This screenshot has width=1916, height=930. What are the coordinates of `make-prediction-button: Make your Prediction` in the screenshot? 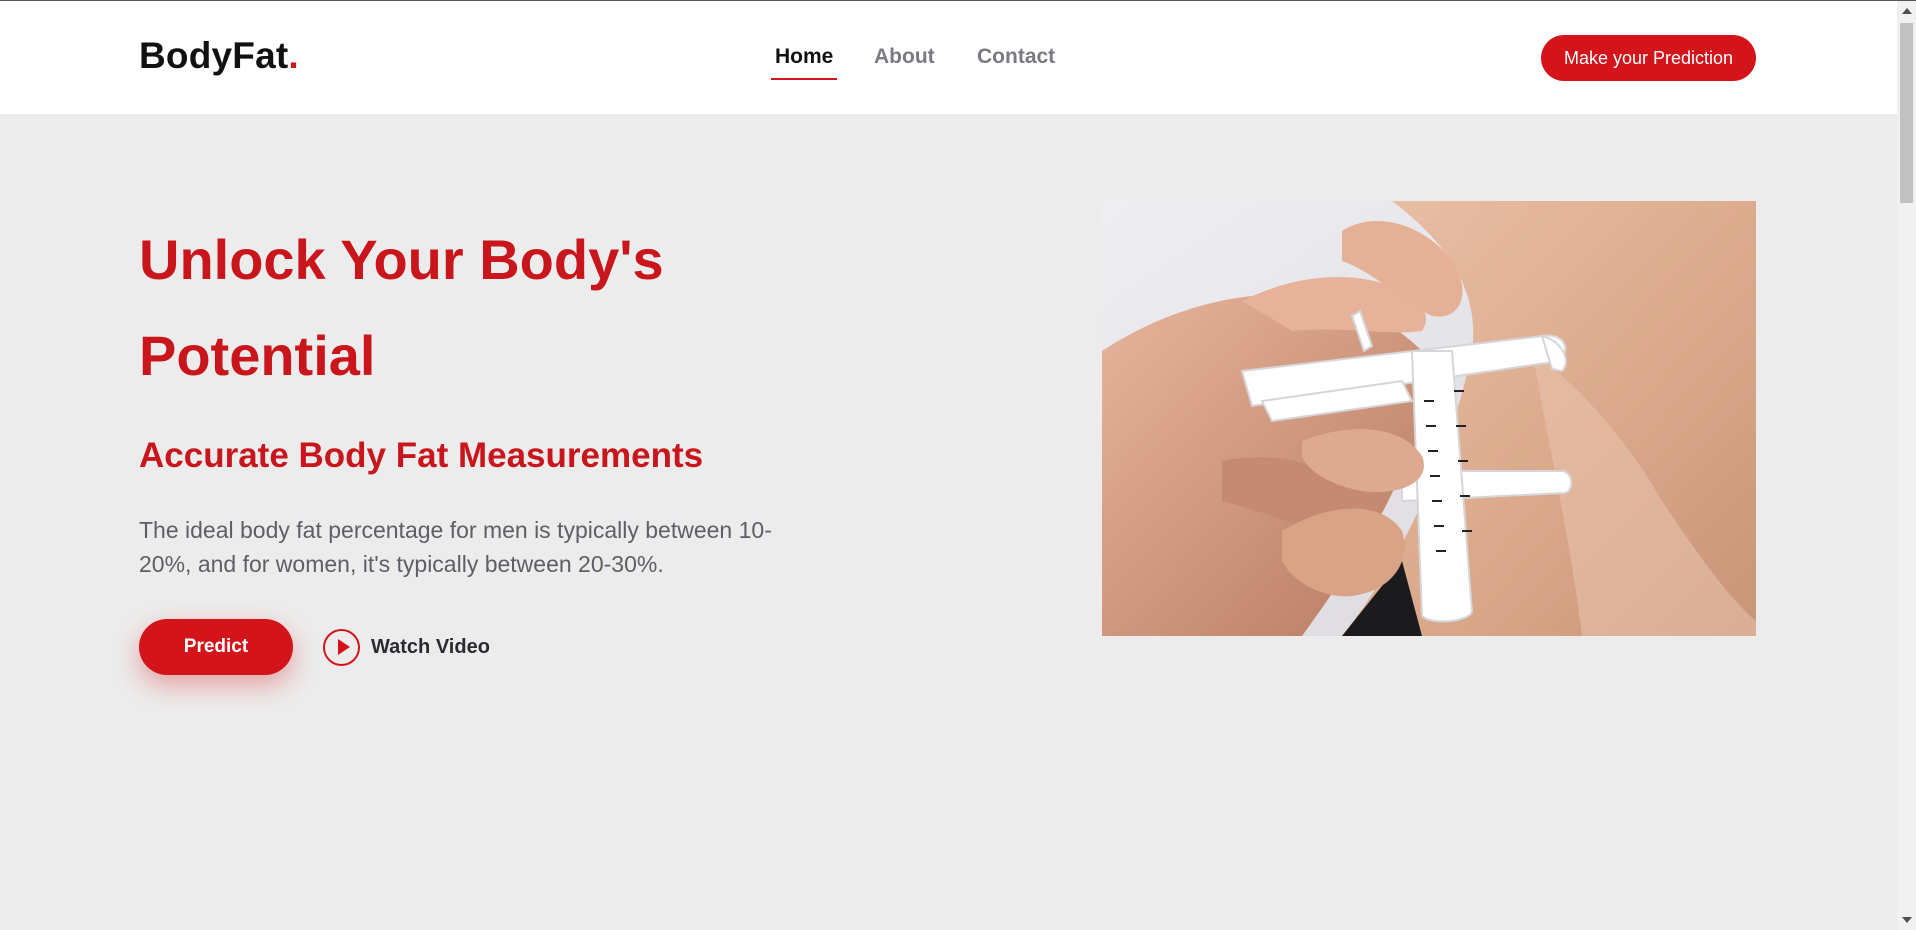 It's located at (1648, 58).